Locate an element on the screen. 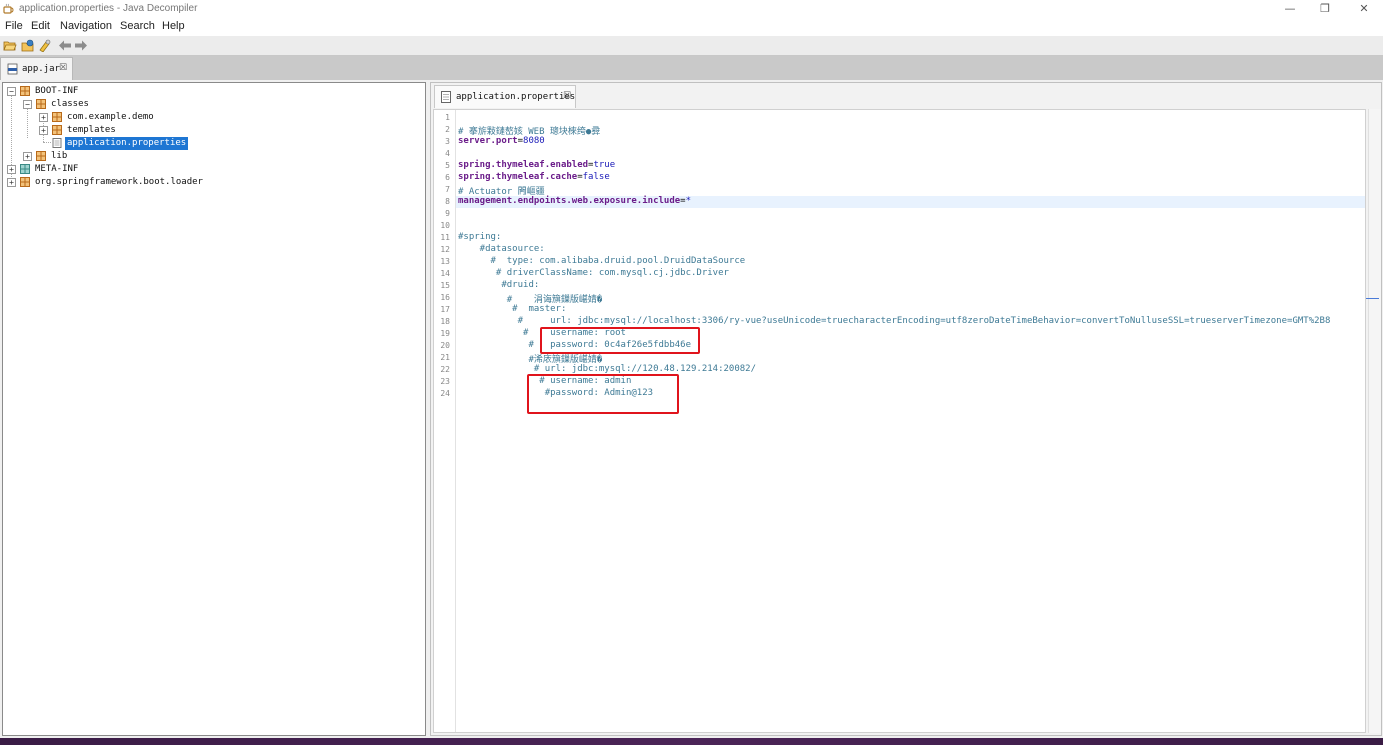 Image resolution: width=1383 pixels, height=745 pixels. desktop-taskbar-edge is located at coordinates (691, 741).